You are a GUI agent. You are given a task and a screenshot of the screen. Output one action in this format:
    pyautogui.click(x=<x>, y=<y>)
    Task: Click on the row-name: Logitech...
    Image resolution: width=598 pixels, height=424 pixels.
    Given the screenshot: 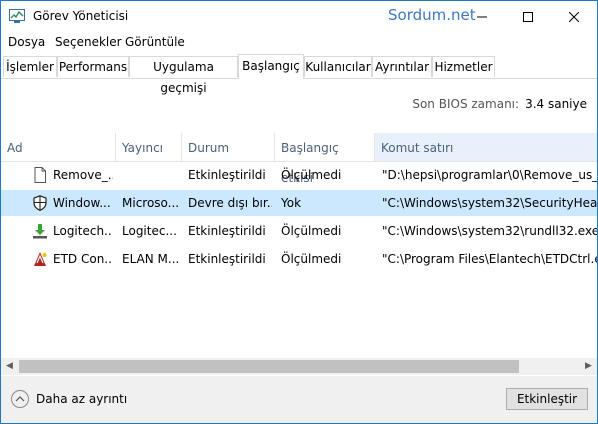 What is the action you would take?
    pyautogui.click(x=83, y=231)
    